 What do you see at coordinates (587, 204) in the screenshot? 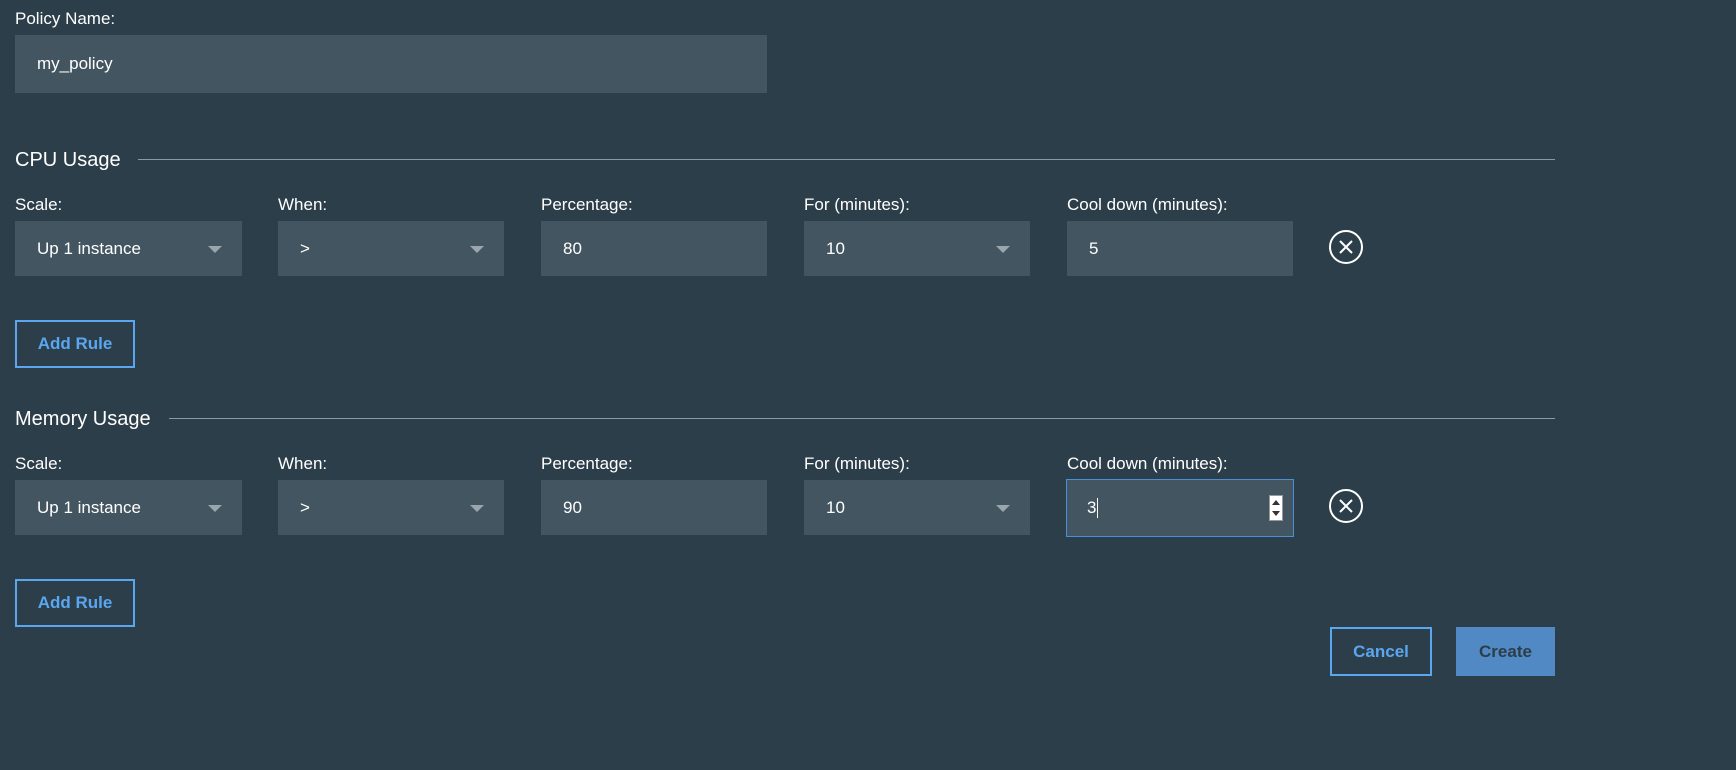
I see `cpu-percentage-label: Percentage:` at bounding box center [587, 204].